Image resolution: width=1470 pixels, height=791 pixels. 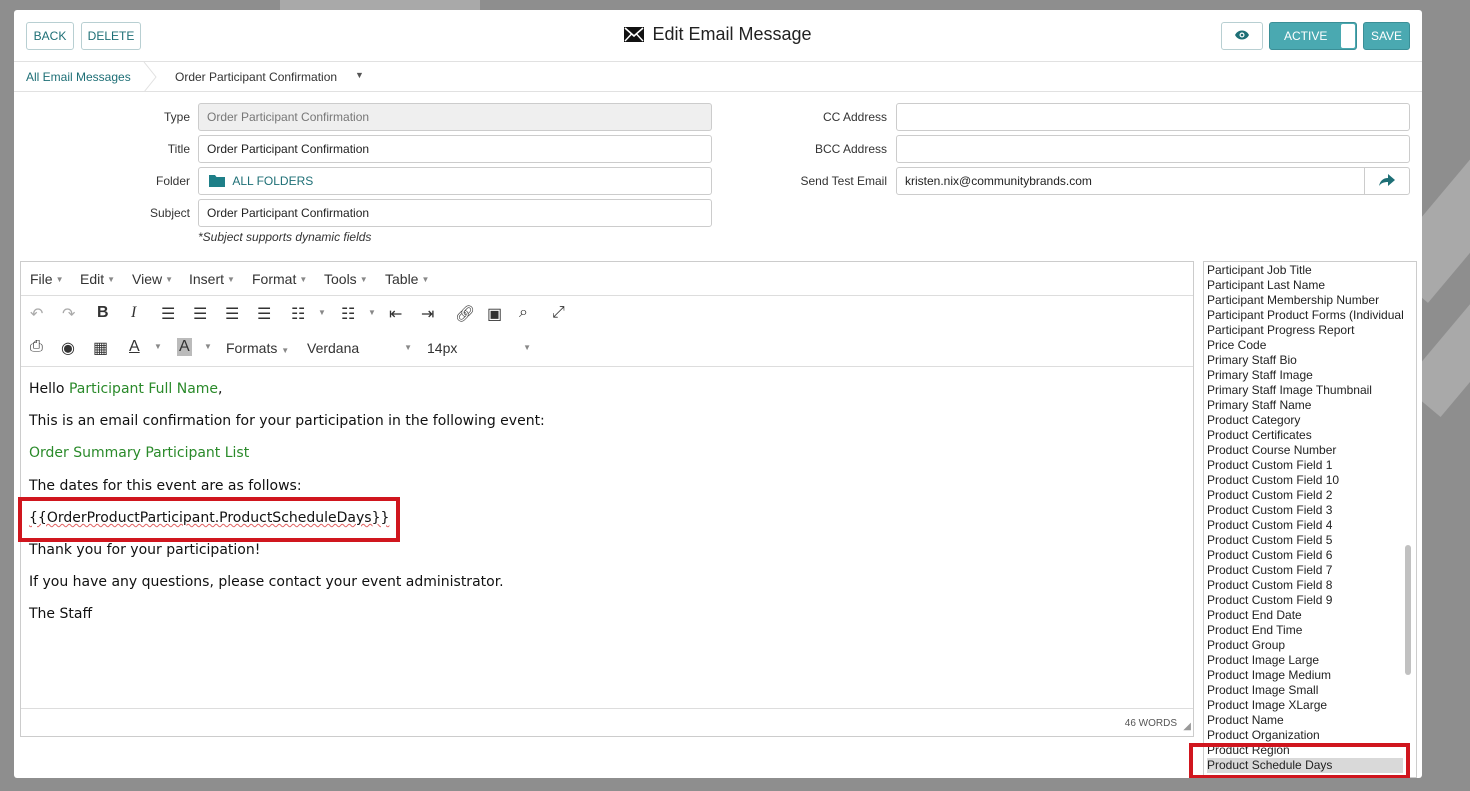 What do you see at coordinates (274, 279) in the screenshot?
I see `menu-format-label: Format` at bounding box center [274, 279].